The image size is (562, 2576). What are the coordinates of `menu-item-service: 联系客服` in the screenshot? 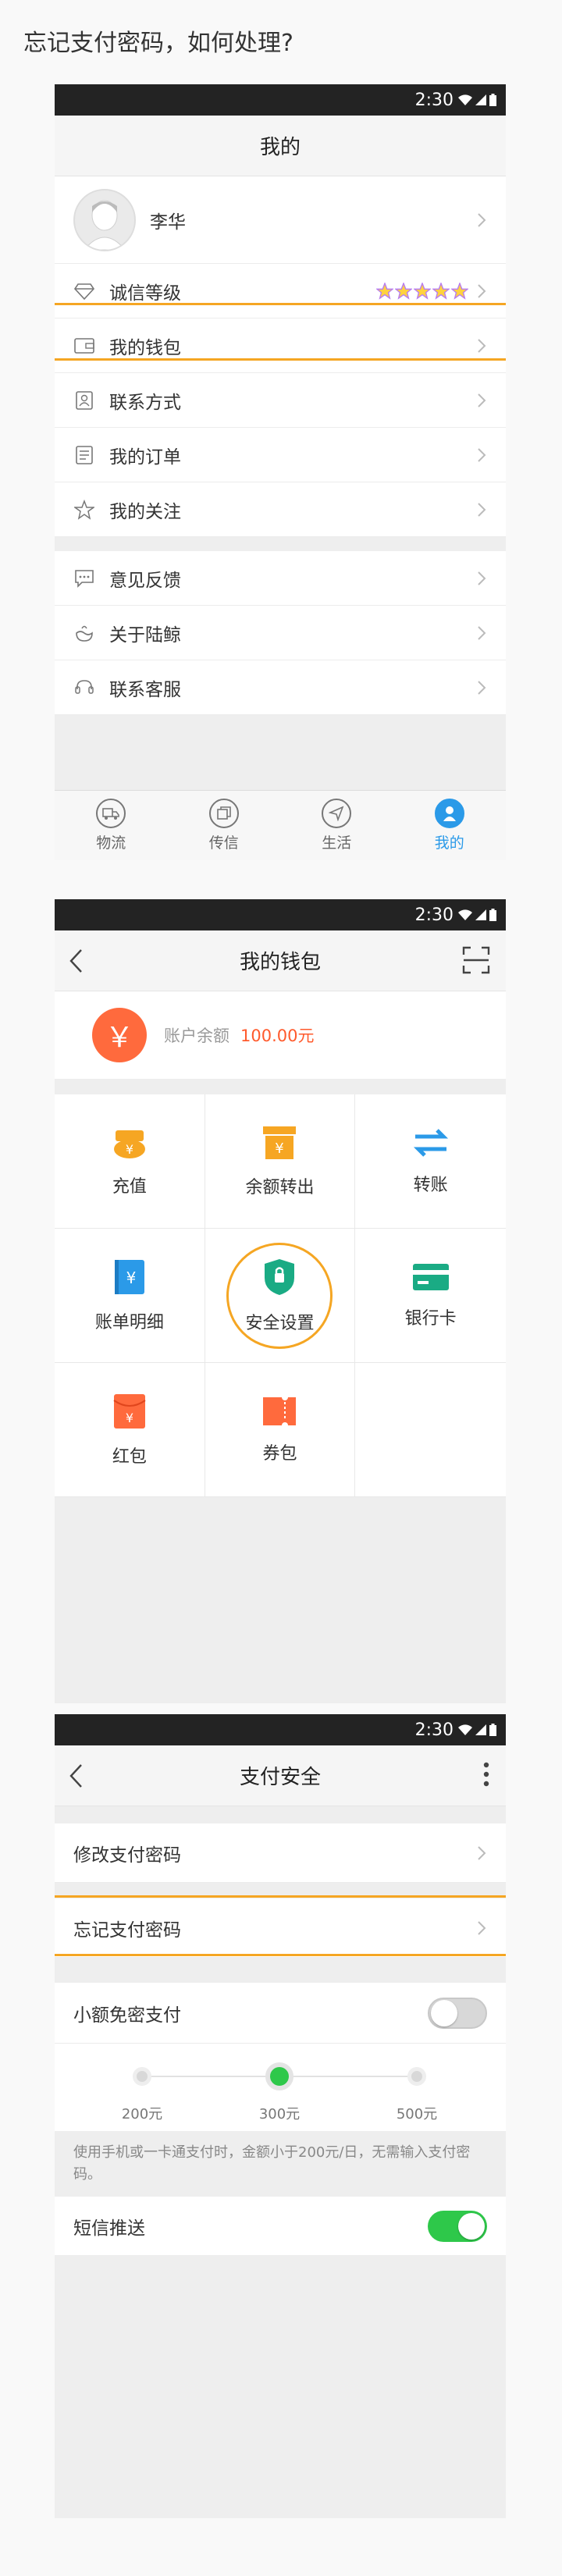 It's located at (280, 687).